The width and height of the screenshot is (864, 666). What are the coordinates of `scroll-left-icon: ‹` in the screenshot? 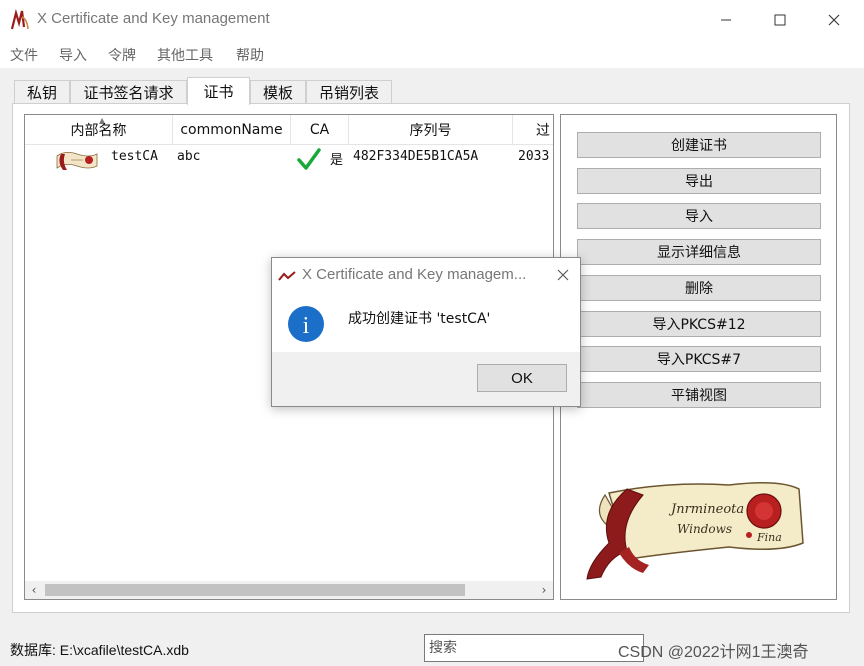 It's located at (34, 590).